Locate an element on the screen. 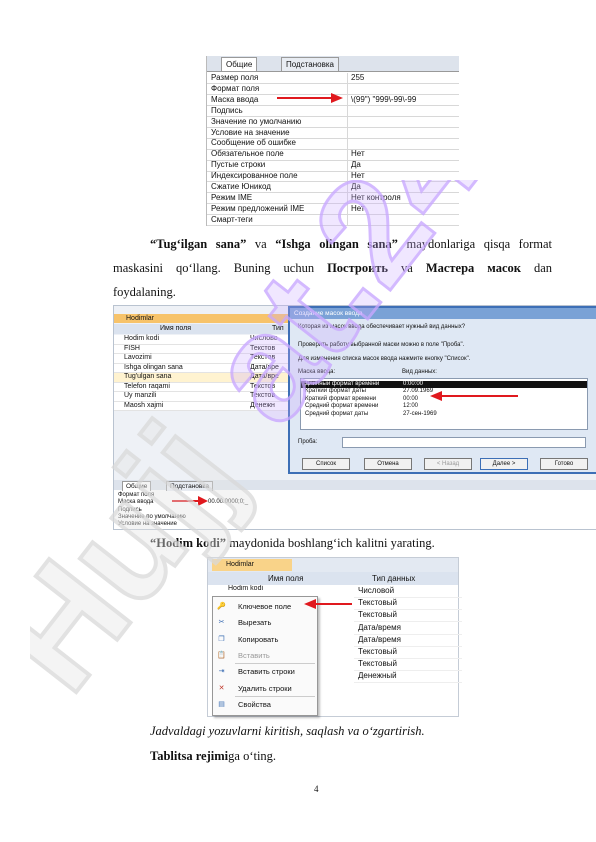 The width and height of the screenshot is (596, 842). finish-button: Готово is located at coordinates (564, 464).